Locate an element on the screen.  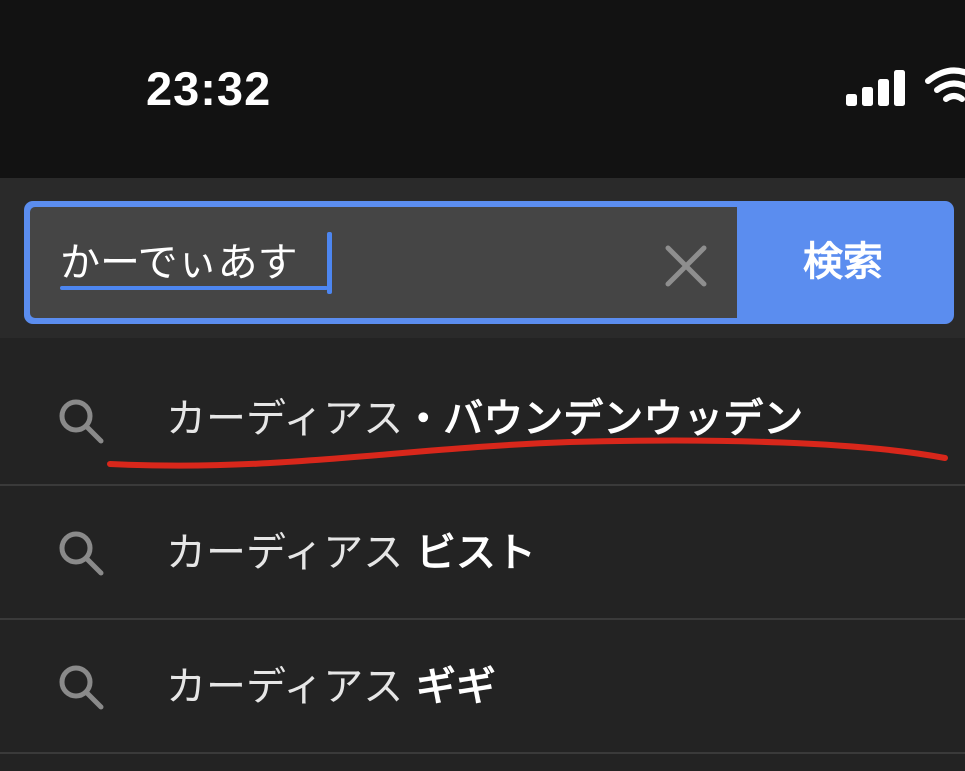
suggestion-label: カーディアス・バウンデンウッデン is located at coordinates (484, 419).